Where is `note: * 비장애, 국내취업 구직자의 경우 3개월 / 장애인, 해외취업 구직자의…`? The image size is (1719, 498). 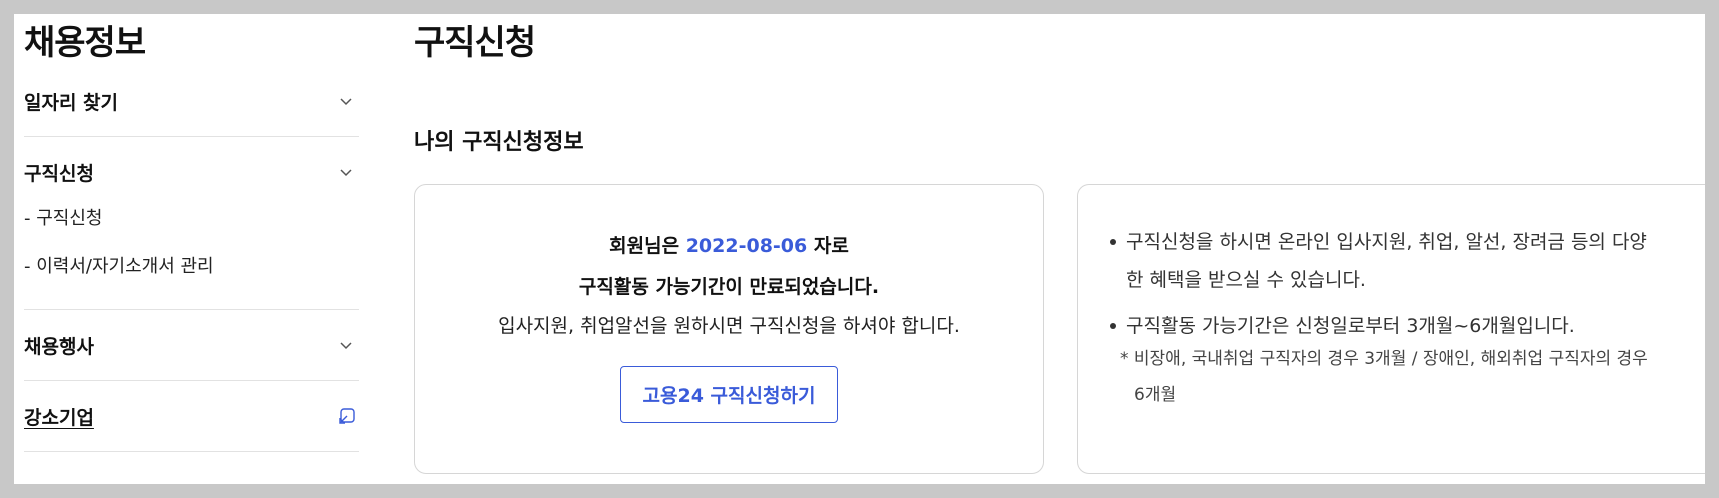
note: * 비장애, 국내취업 구직자의 경우 3개월 / 장애인, 해외취업 구직자의… is located at coordinates (1391, 377).